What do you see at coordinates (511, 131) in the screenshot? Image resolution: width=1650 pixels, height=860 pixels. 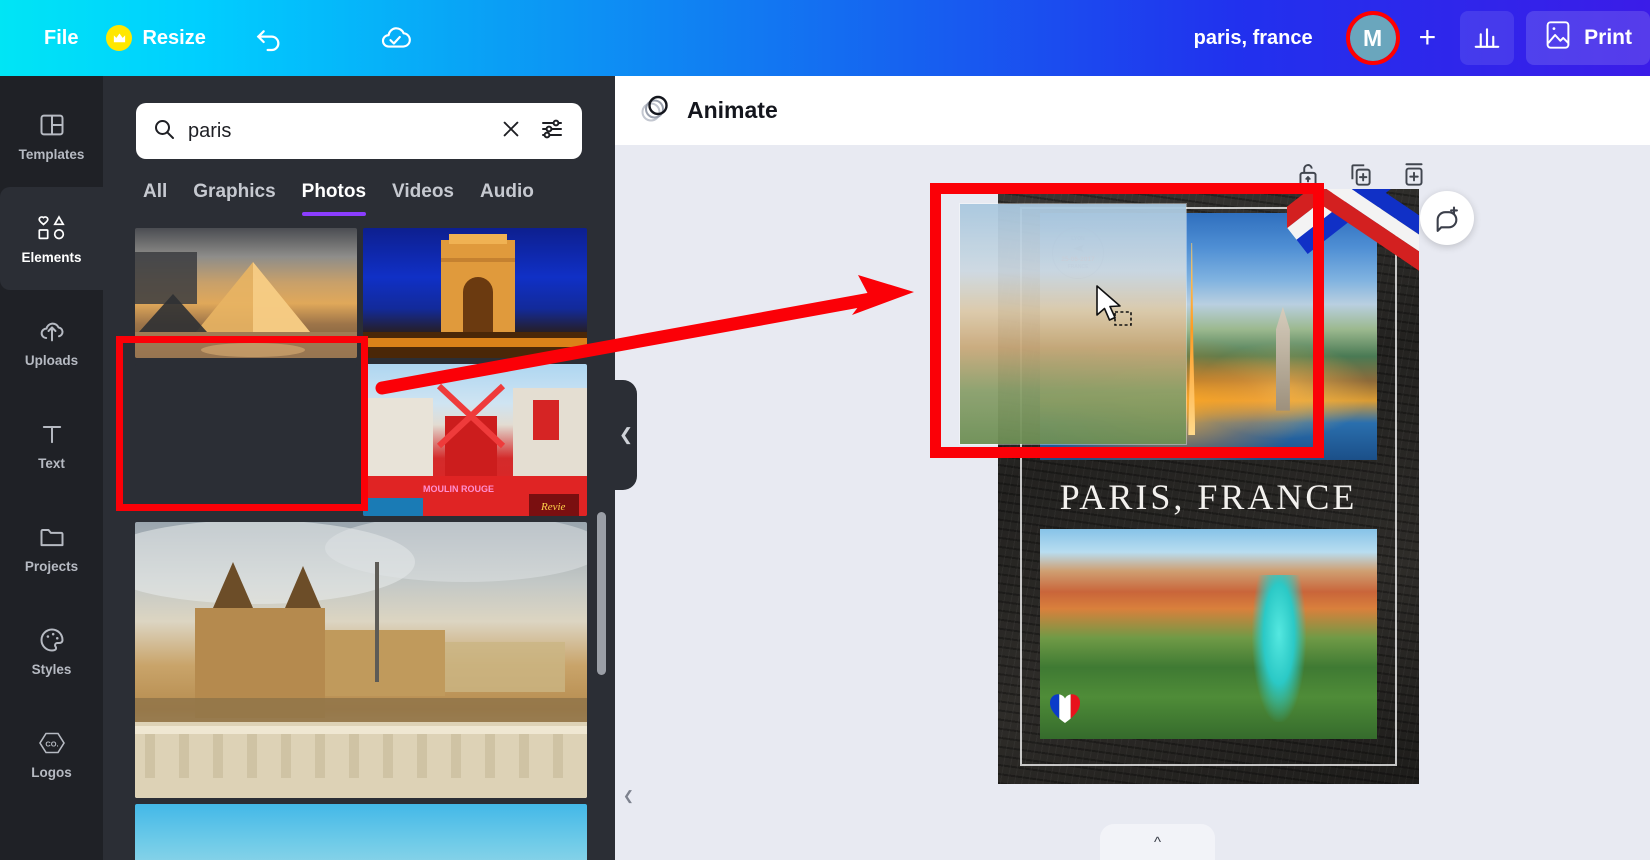 I see `close-icon` at bounding box center [511, 131].